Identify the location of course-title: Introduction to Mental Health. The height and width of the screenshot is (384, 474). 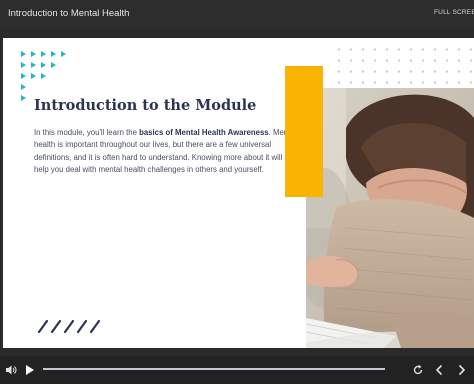
(69, 13).